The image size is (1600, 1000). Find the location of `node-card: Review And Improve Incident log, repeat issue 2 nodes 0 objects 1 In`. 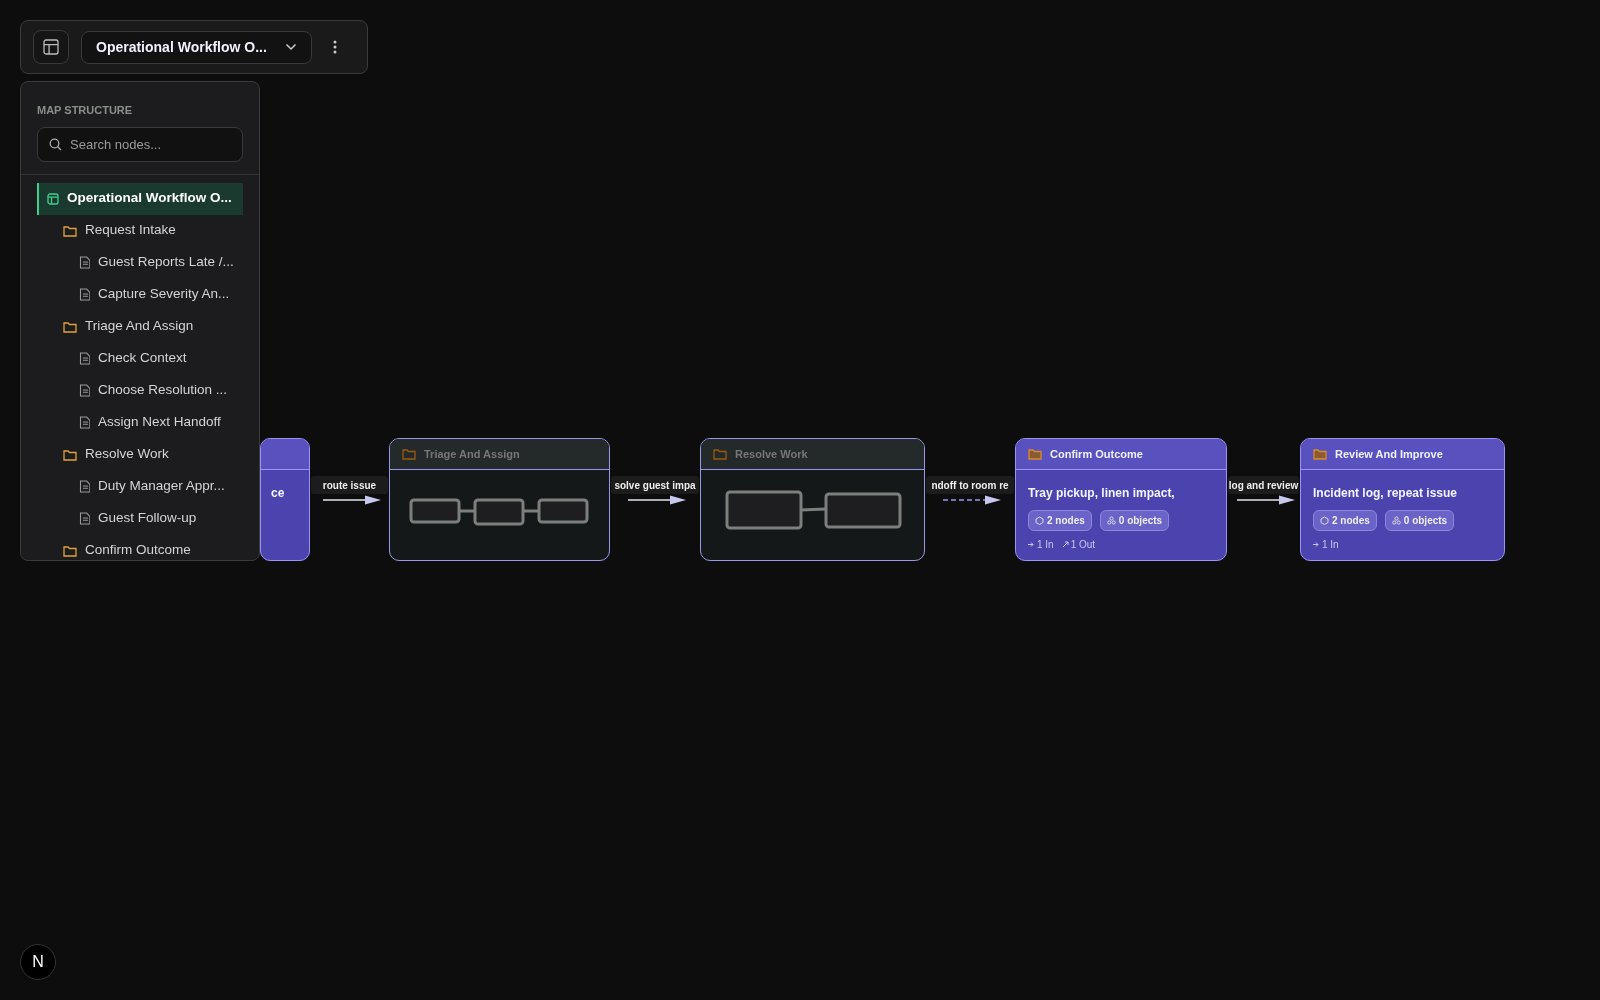

node-card: Review And Improve Incident log, repeat issue 2 nodes 0 objects 1 In is located at coordinates (1402, 499).